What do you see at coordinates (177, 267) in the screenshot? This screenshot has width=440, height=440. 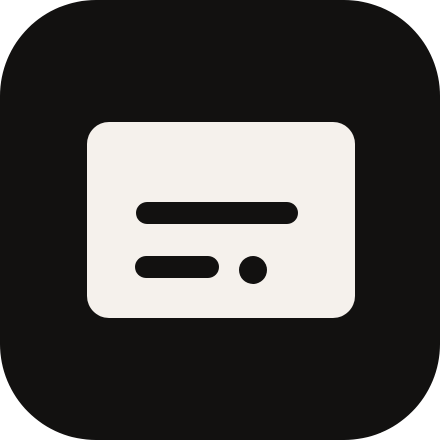 I see `text-line-short` at bounding box center [177, 267].